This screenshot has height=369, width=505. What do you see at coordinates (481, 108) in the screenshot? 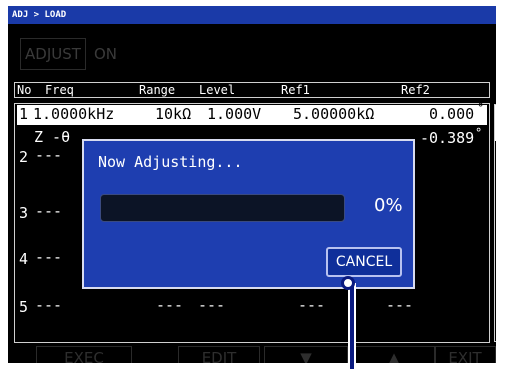
I see `row-ref2-unit: °` at bounding box center [481, 108].